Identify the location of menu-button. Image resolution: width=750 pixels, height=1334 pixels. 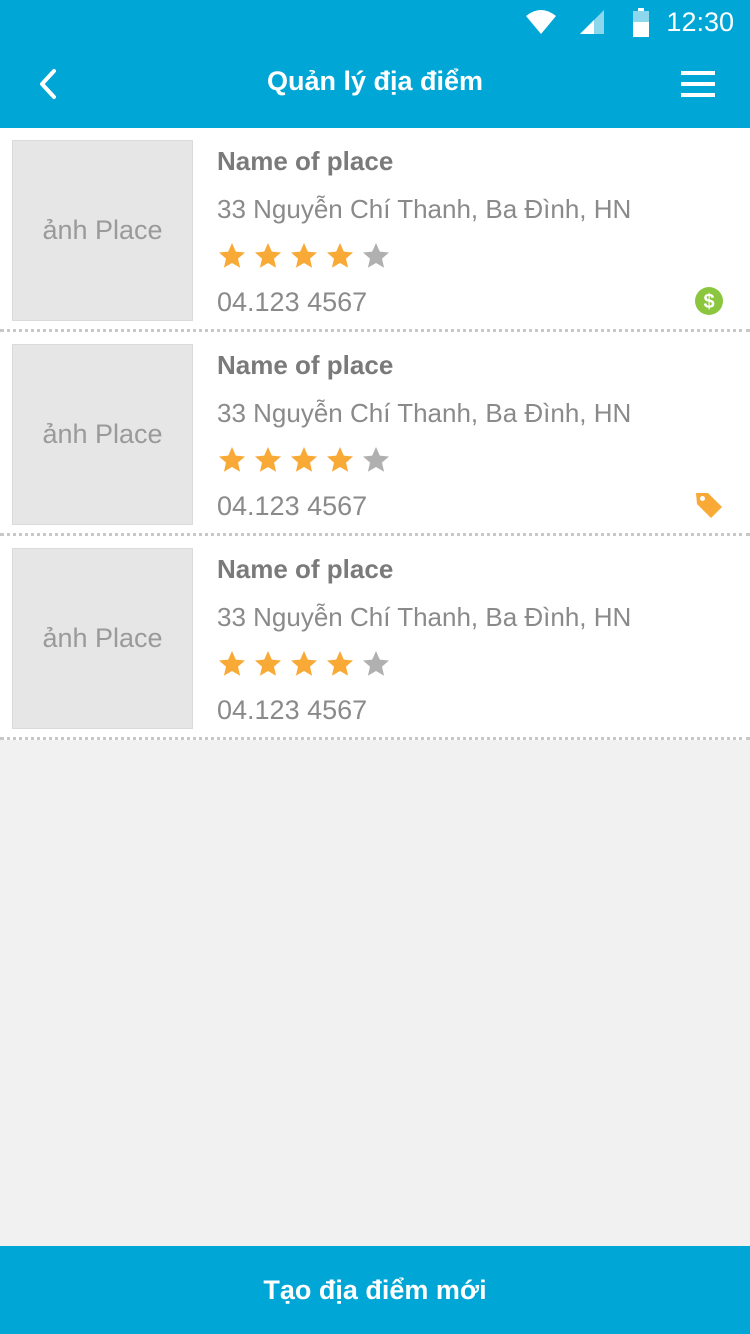
(698, 84).